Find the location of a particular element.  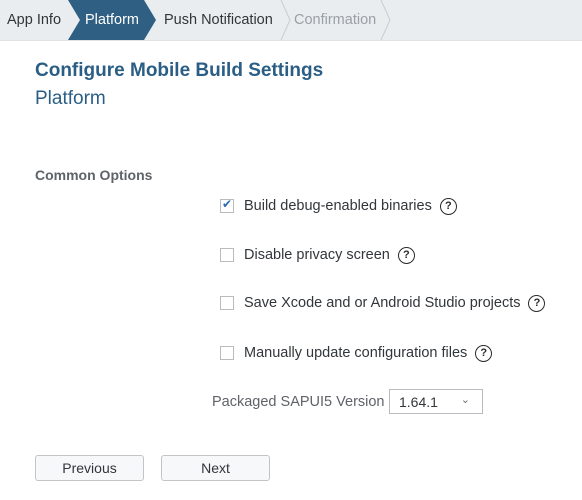

option-build-debug-binaries: ✔ Build debug-enabled binaries ? is located at coordinates (338, 206).